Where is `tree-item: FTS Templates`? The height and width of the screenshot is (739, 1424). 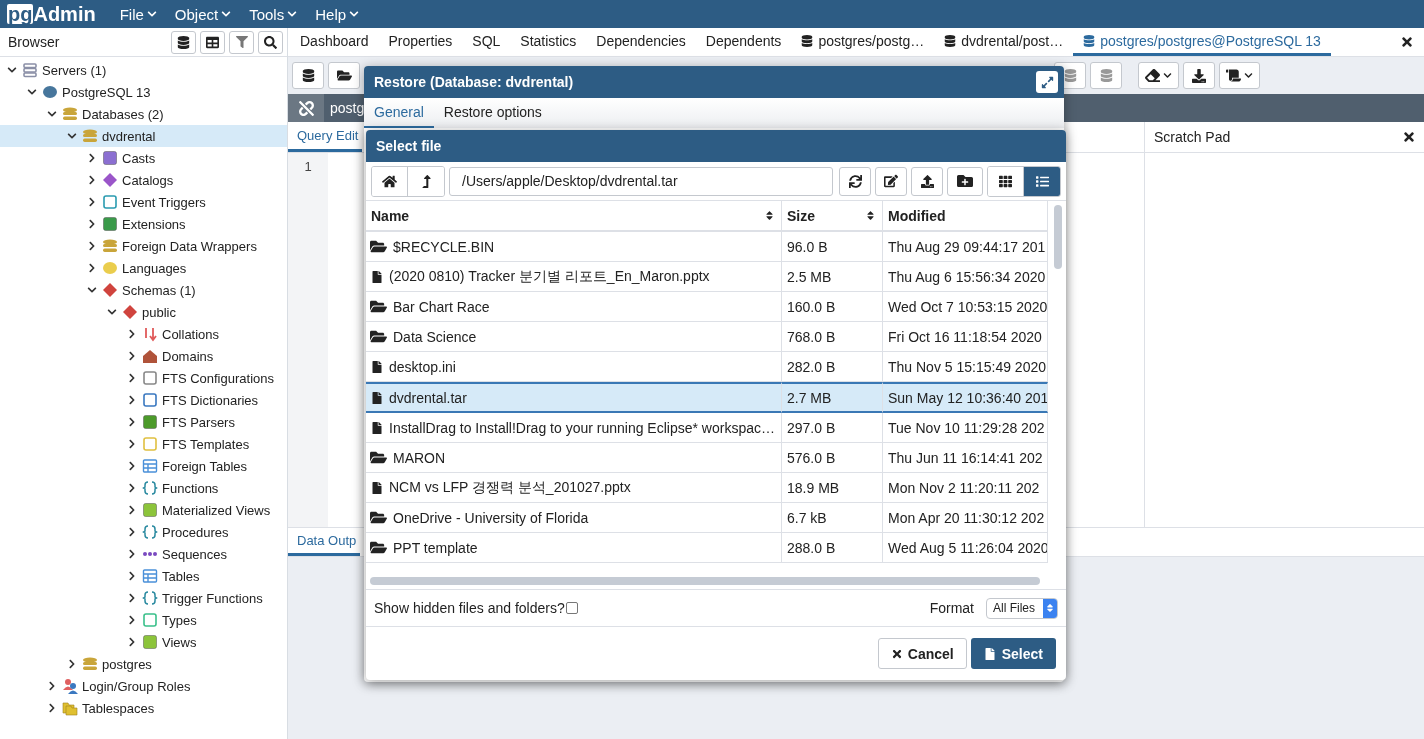 tree-item: FTS Templates is located at coordinates (143, 444).